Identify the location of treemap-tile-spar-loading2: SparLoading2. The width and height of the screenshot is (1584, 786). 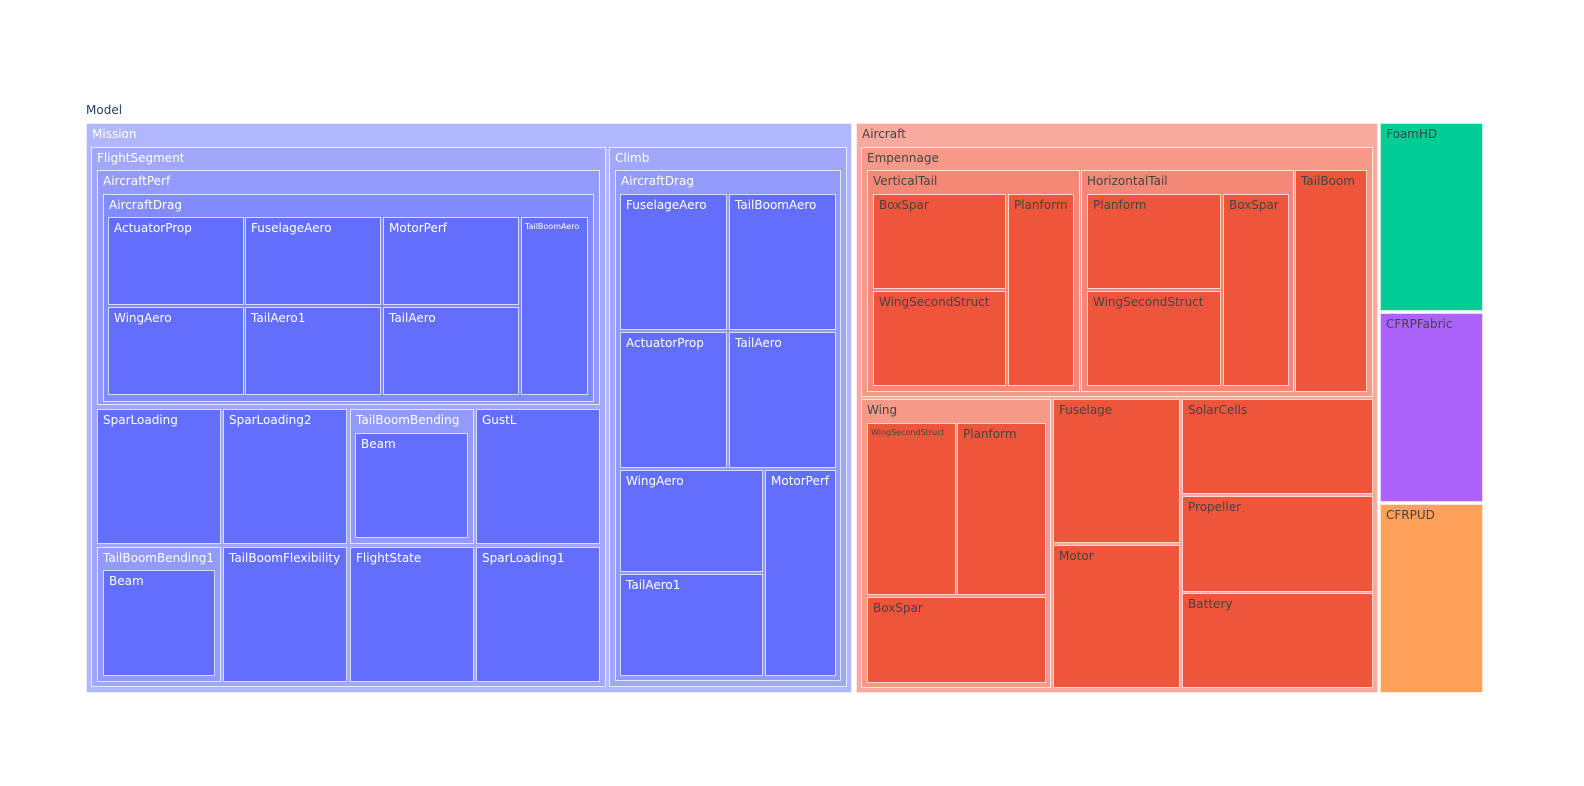
(285, 476).